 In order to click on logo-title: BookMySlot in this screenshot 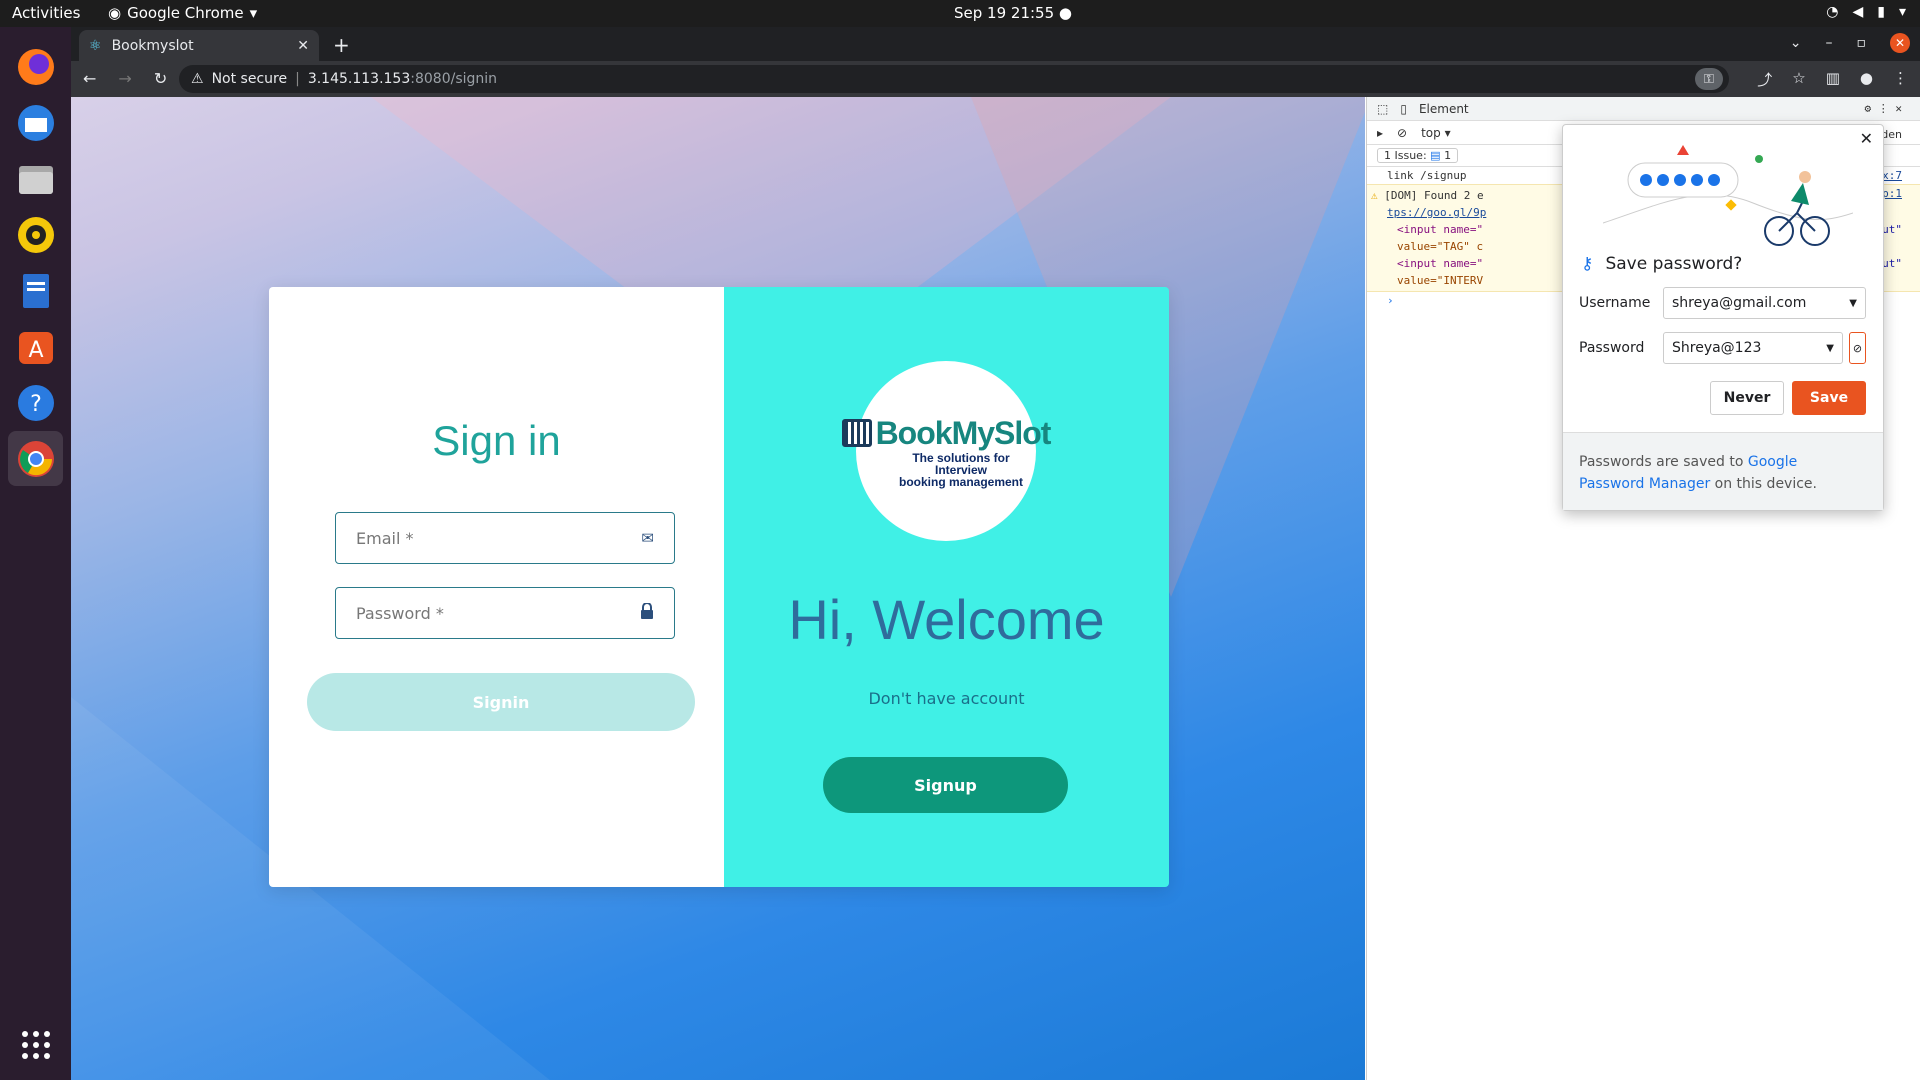, I will do `click(946, 433)`.